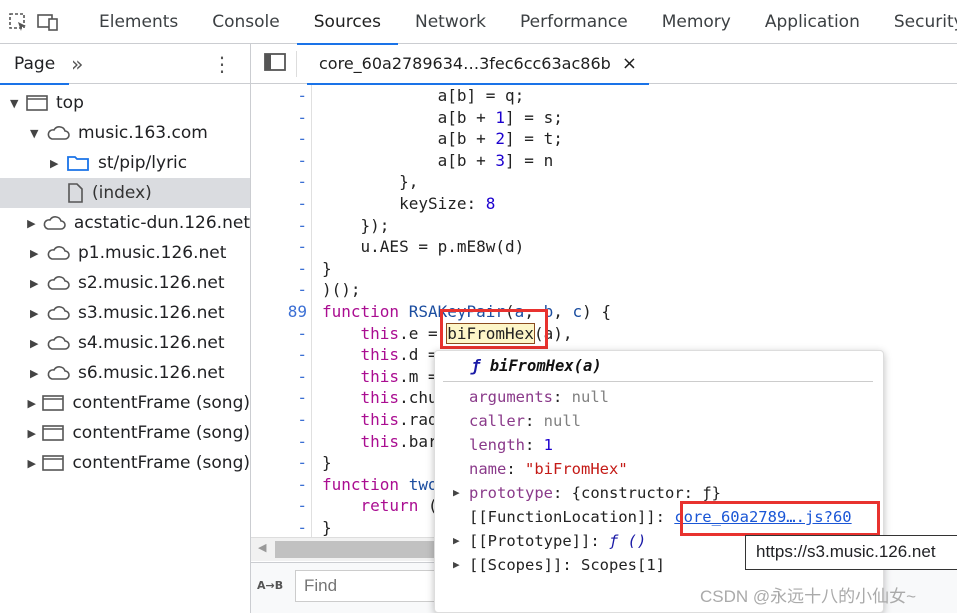 The height and width of the screenshot is (613, 957). Describe the element at coordinates (125, 223) in the screenshot. I see `tree-item: ▶ acstatic-dun.126.net` at that location.